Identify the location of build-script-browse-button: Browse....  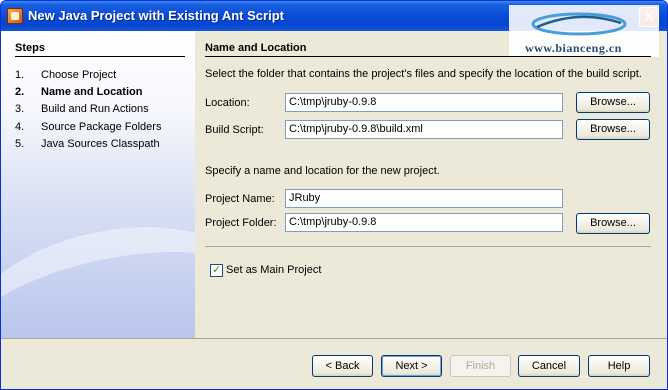
(613, 129).